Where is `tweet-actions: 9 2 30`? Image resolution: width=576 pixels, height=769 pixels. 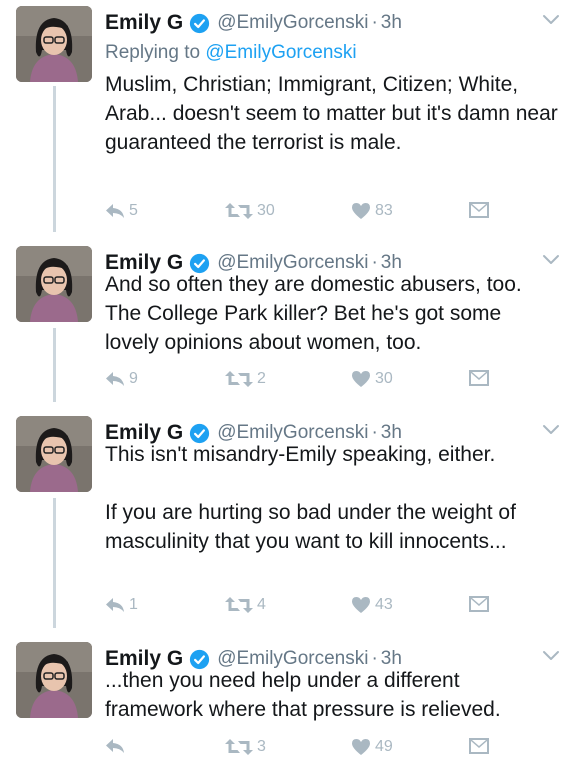 tweet-actions: 9 2 30 is located at coordinates (305, 383).